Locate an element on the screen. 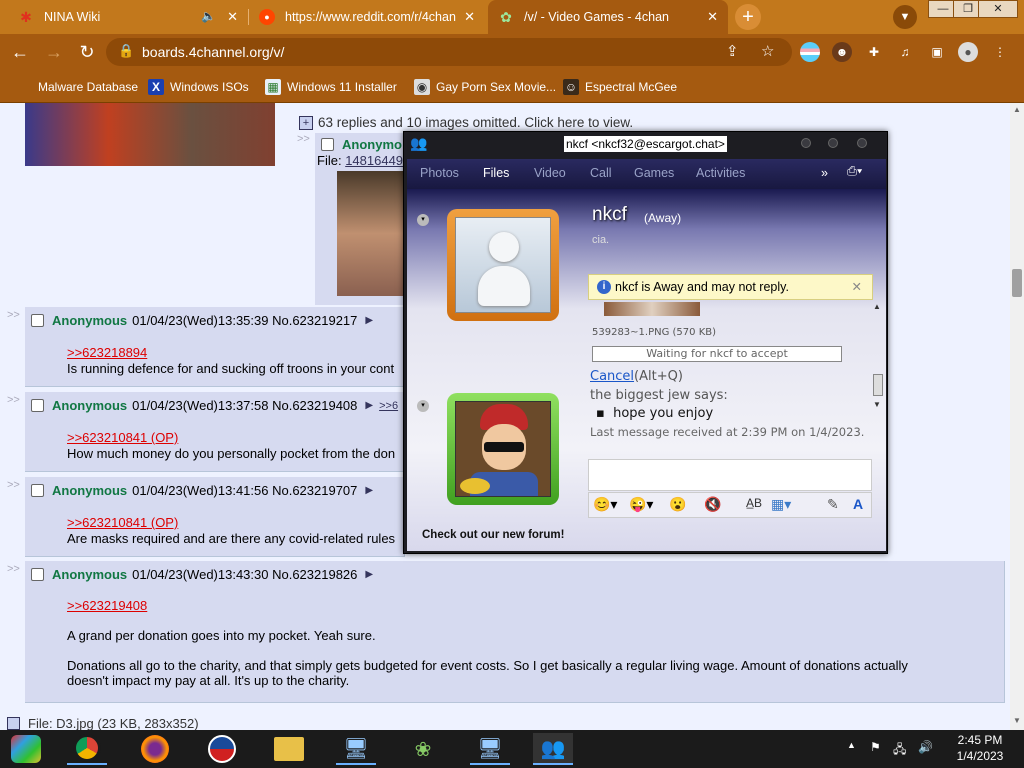  conversation-scrollbar: ▲ ▼ is located at coordinates (878, 377).